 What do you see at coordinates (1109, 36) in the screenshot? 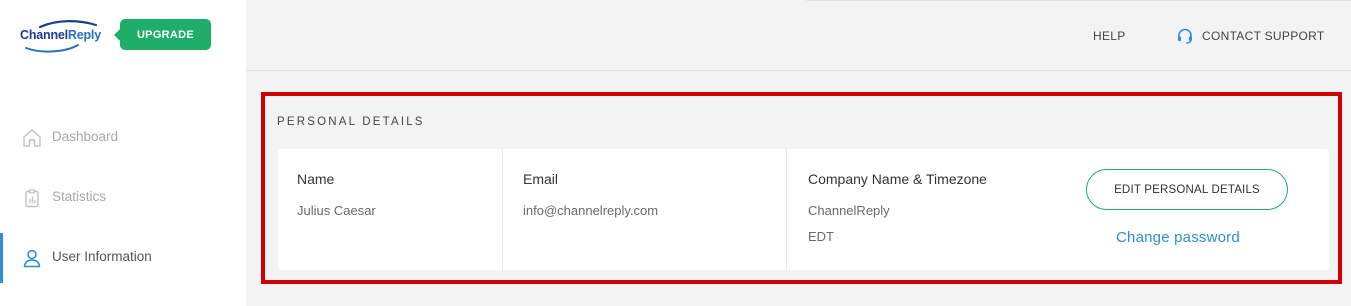
I see `help-link: HELP` at bounding box center [1109, 36].